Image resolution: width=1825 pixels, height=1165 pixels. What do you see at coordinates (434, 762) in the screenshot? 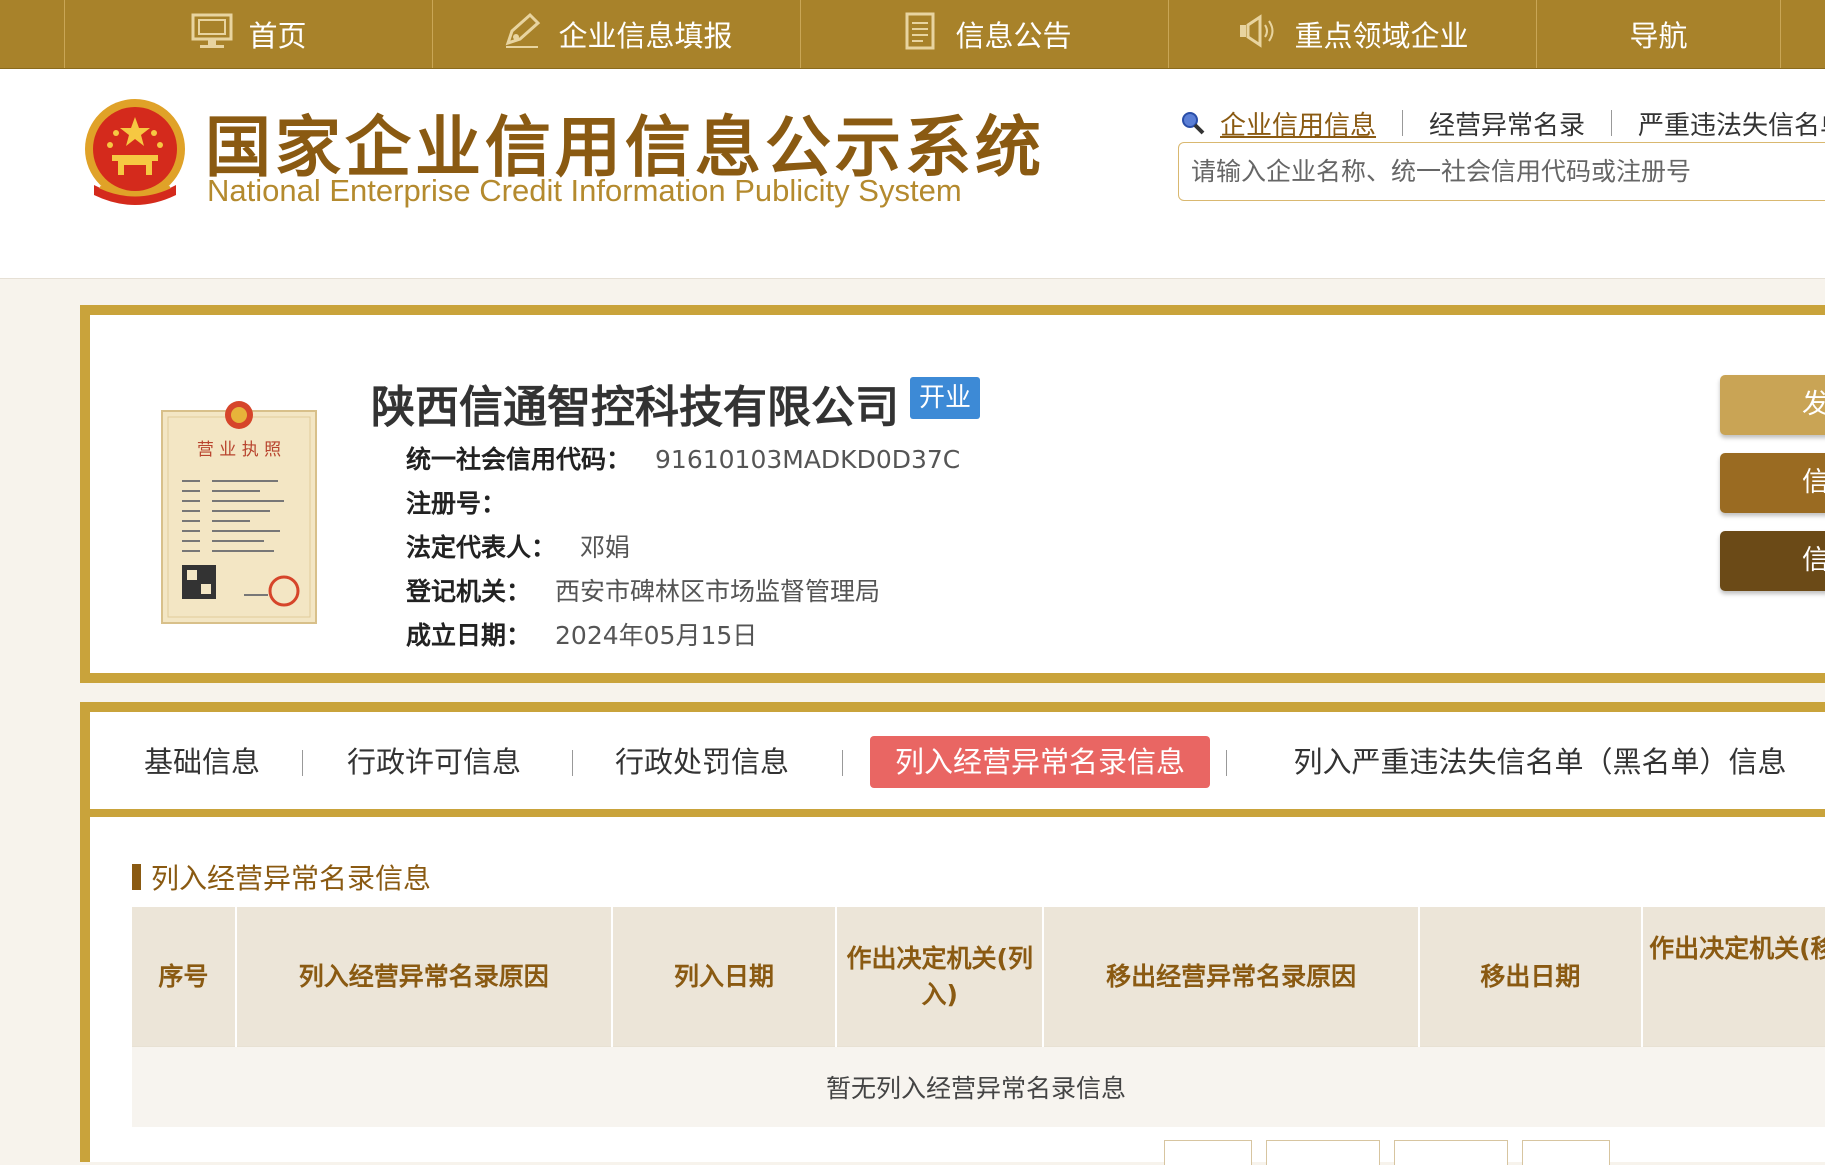
I see `tab-admin-license: 行政许可信息` at bounding box center [434, 762].